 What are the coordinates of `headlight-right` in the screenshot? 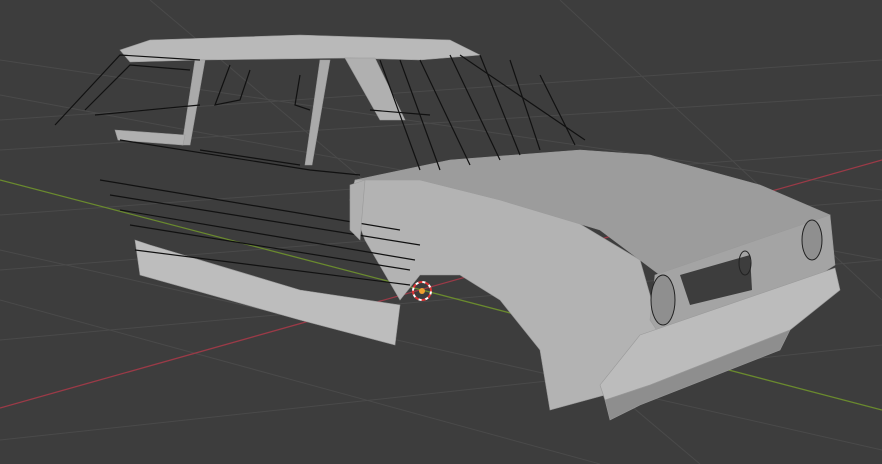 It's located at (812, 240).